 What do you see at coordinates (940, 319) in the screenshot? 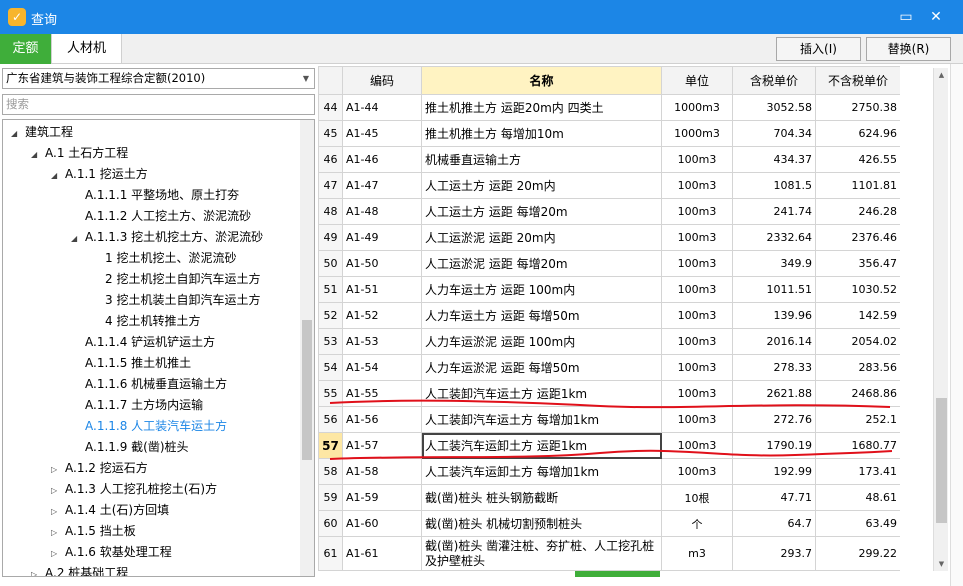
I see `table-scrollbar: ▲ ▼` at bounding box center [940, 319].